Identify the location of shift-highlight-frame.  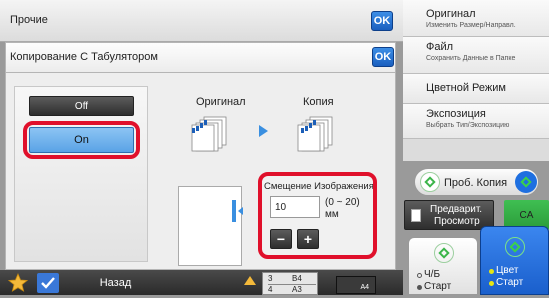
(317, 215).